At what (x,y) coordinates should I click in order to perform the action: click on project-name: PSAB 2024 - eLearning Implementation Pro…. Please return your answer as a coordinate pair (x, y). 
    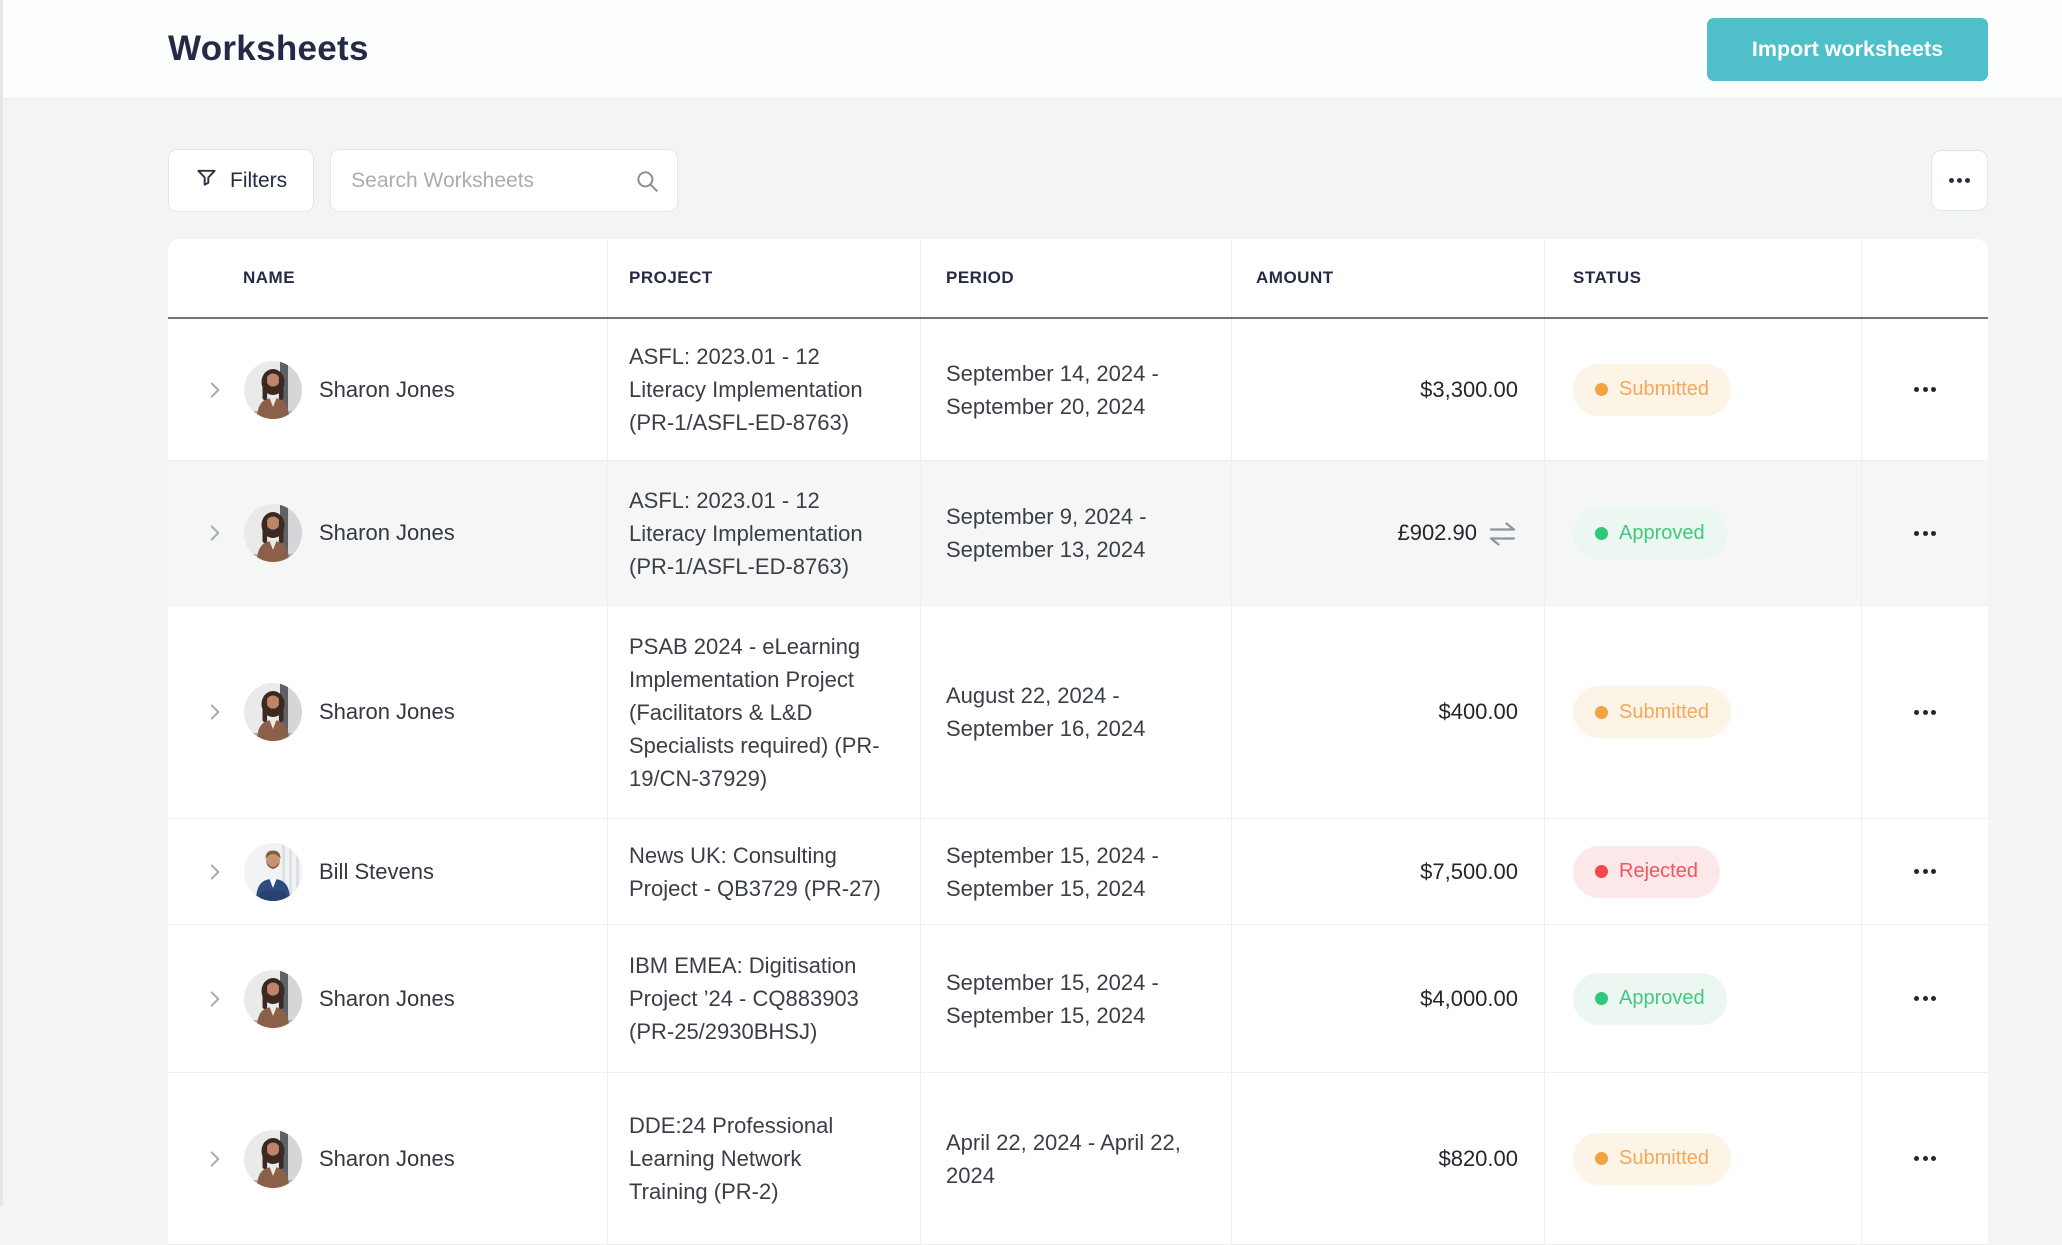
    Looking at the image, I should click on (754, 712).